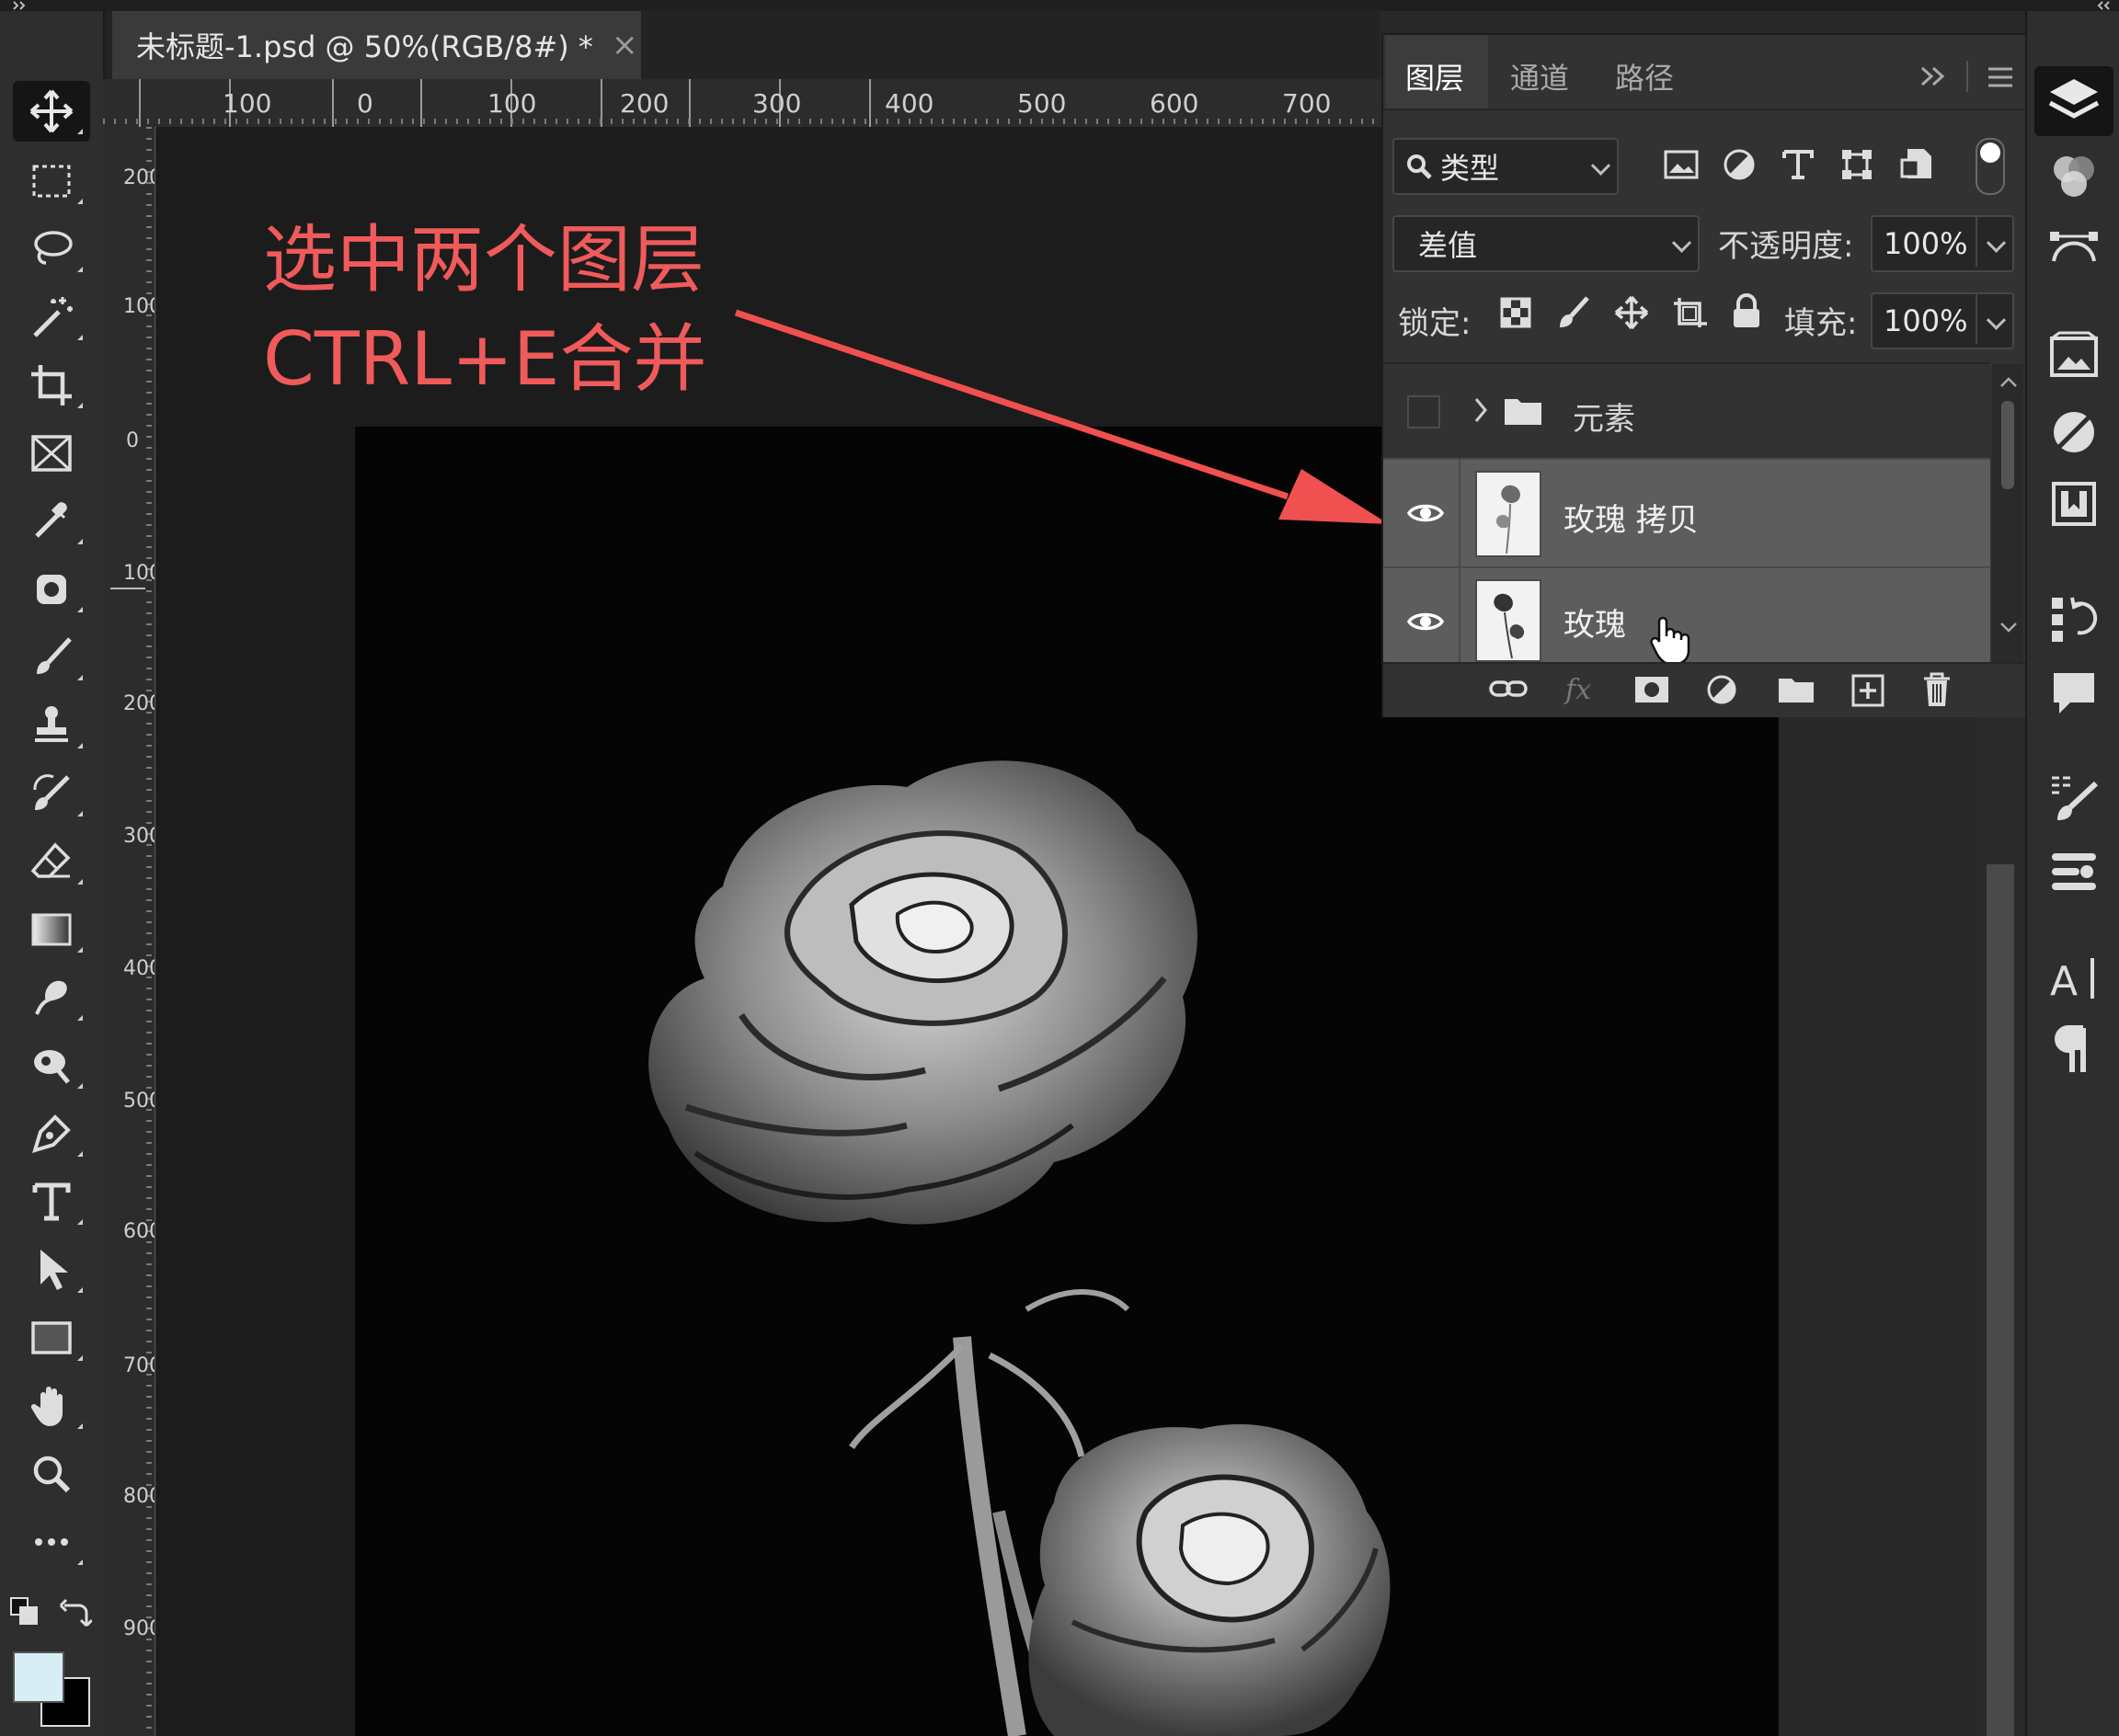 This screenshot has height=1736, width=2119. Describe the element at coordinates (2008, 445) in the screenshot. I see `scroll-thumb` at that location.